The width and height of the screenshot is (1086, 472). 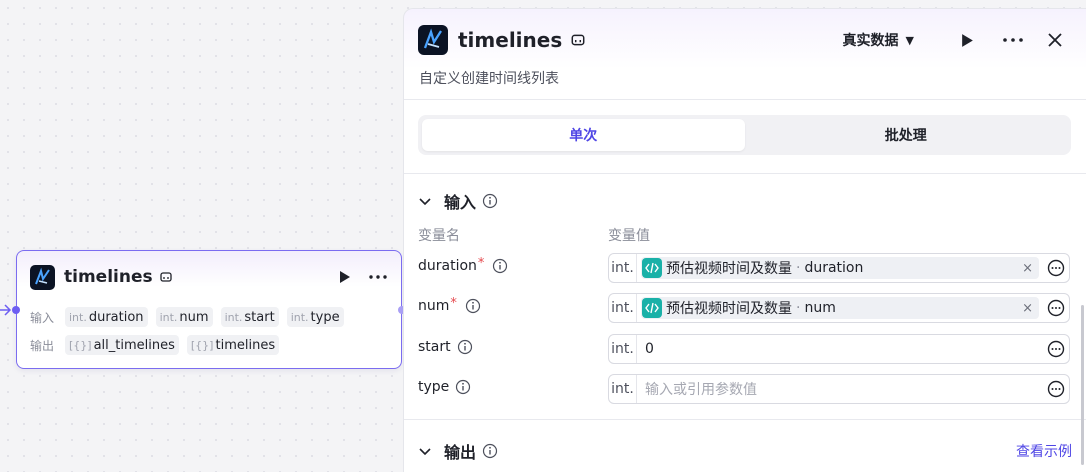 I want to click on input-section-title: 输入, so click(x=460, y=202).